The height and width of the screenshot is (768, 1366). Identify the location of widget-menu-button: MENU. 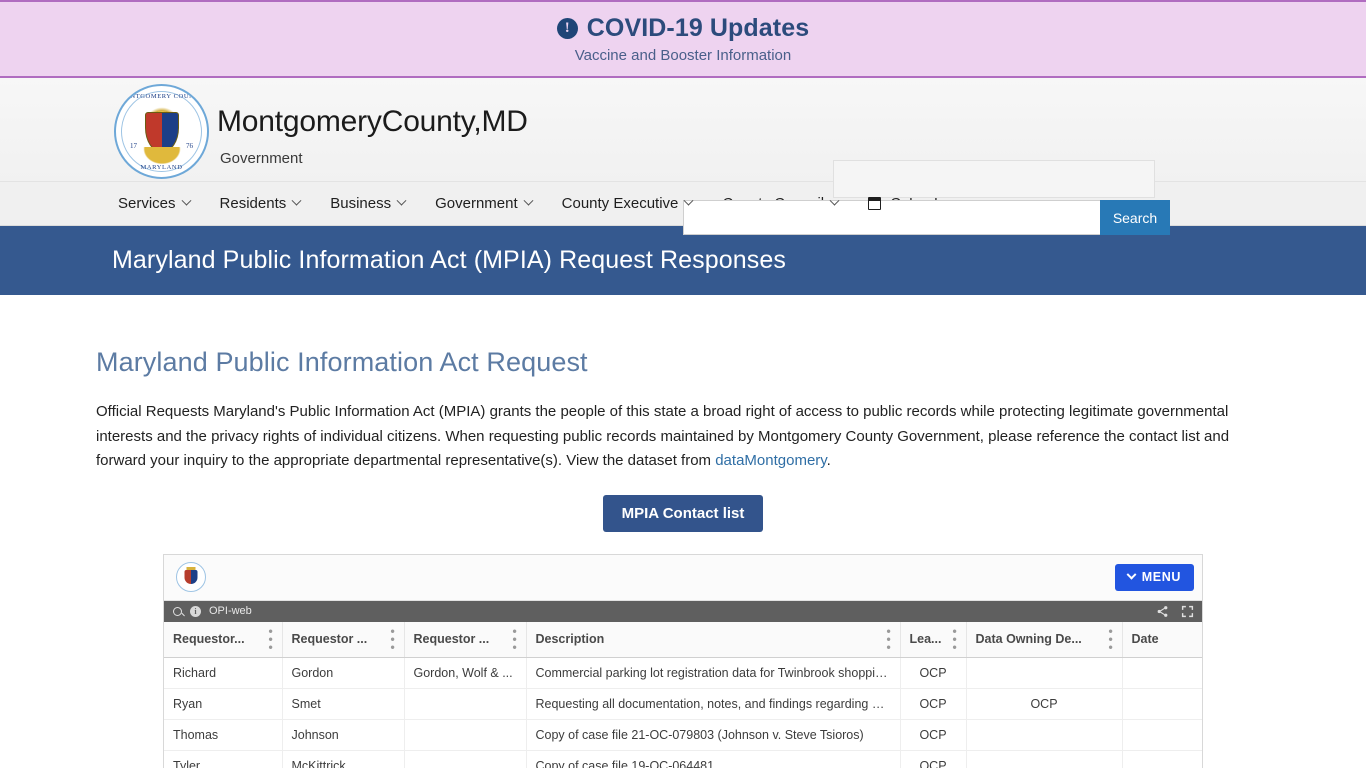
(1154, 577).